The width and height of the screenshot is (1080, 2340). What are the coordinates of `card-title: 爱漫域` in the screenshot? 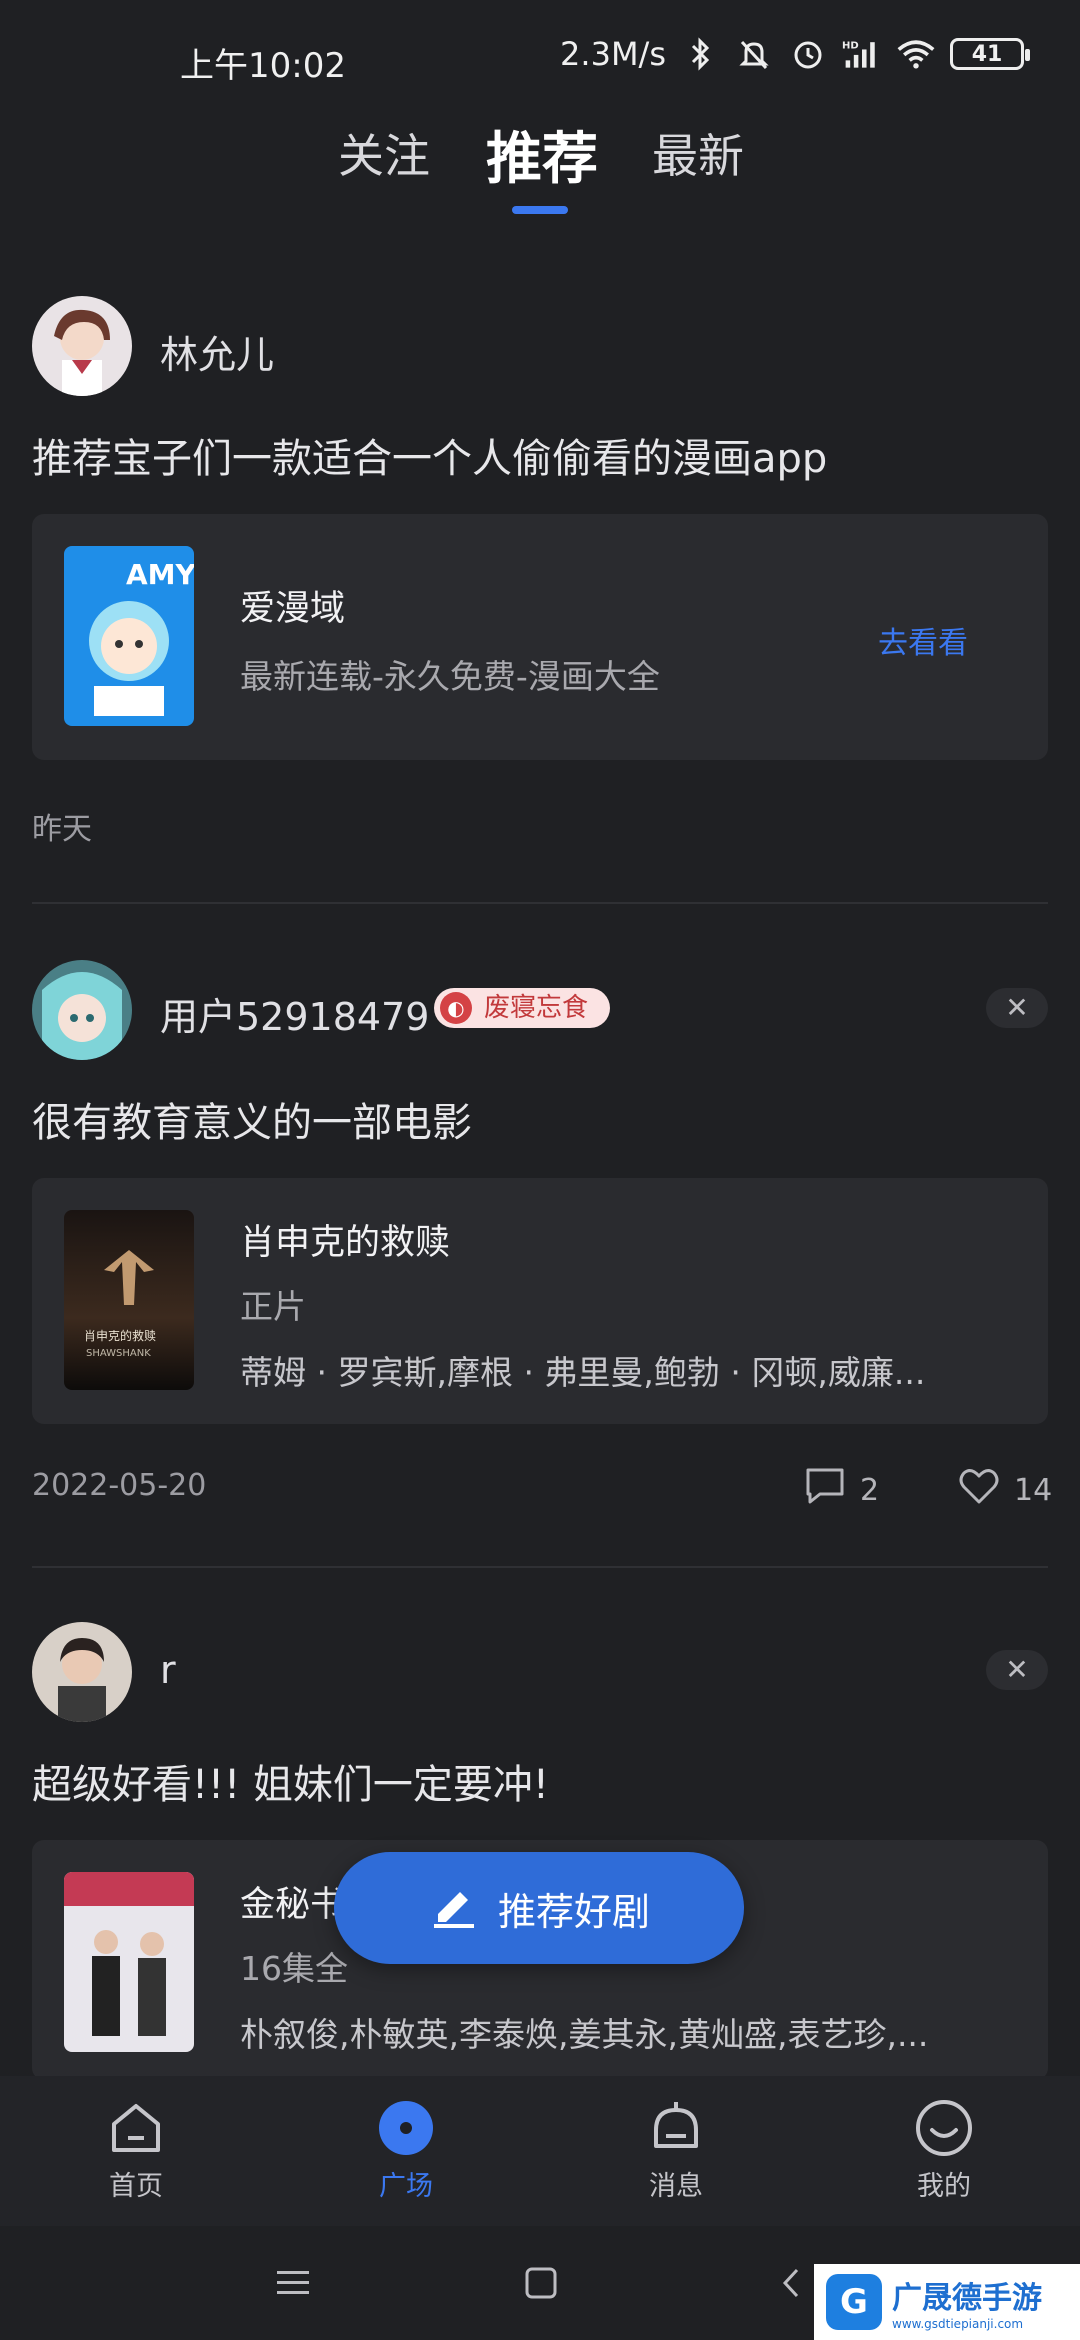 It's located at (293, 609).